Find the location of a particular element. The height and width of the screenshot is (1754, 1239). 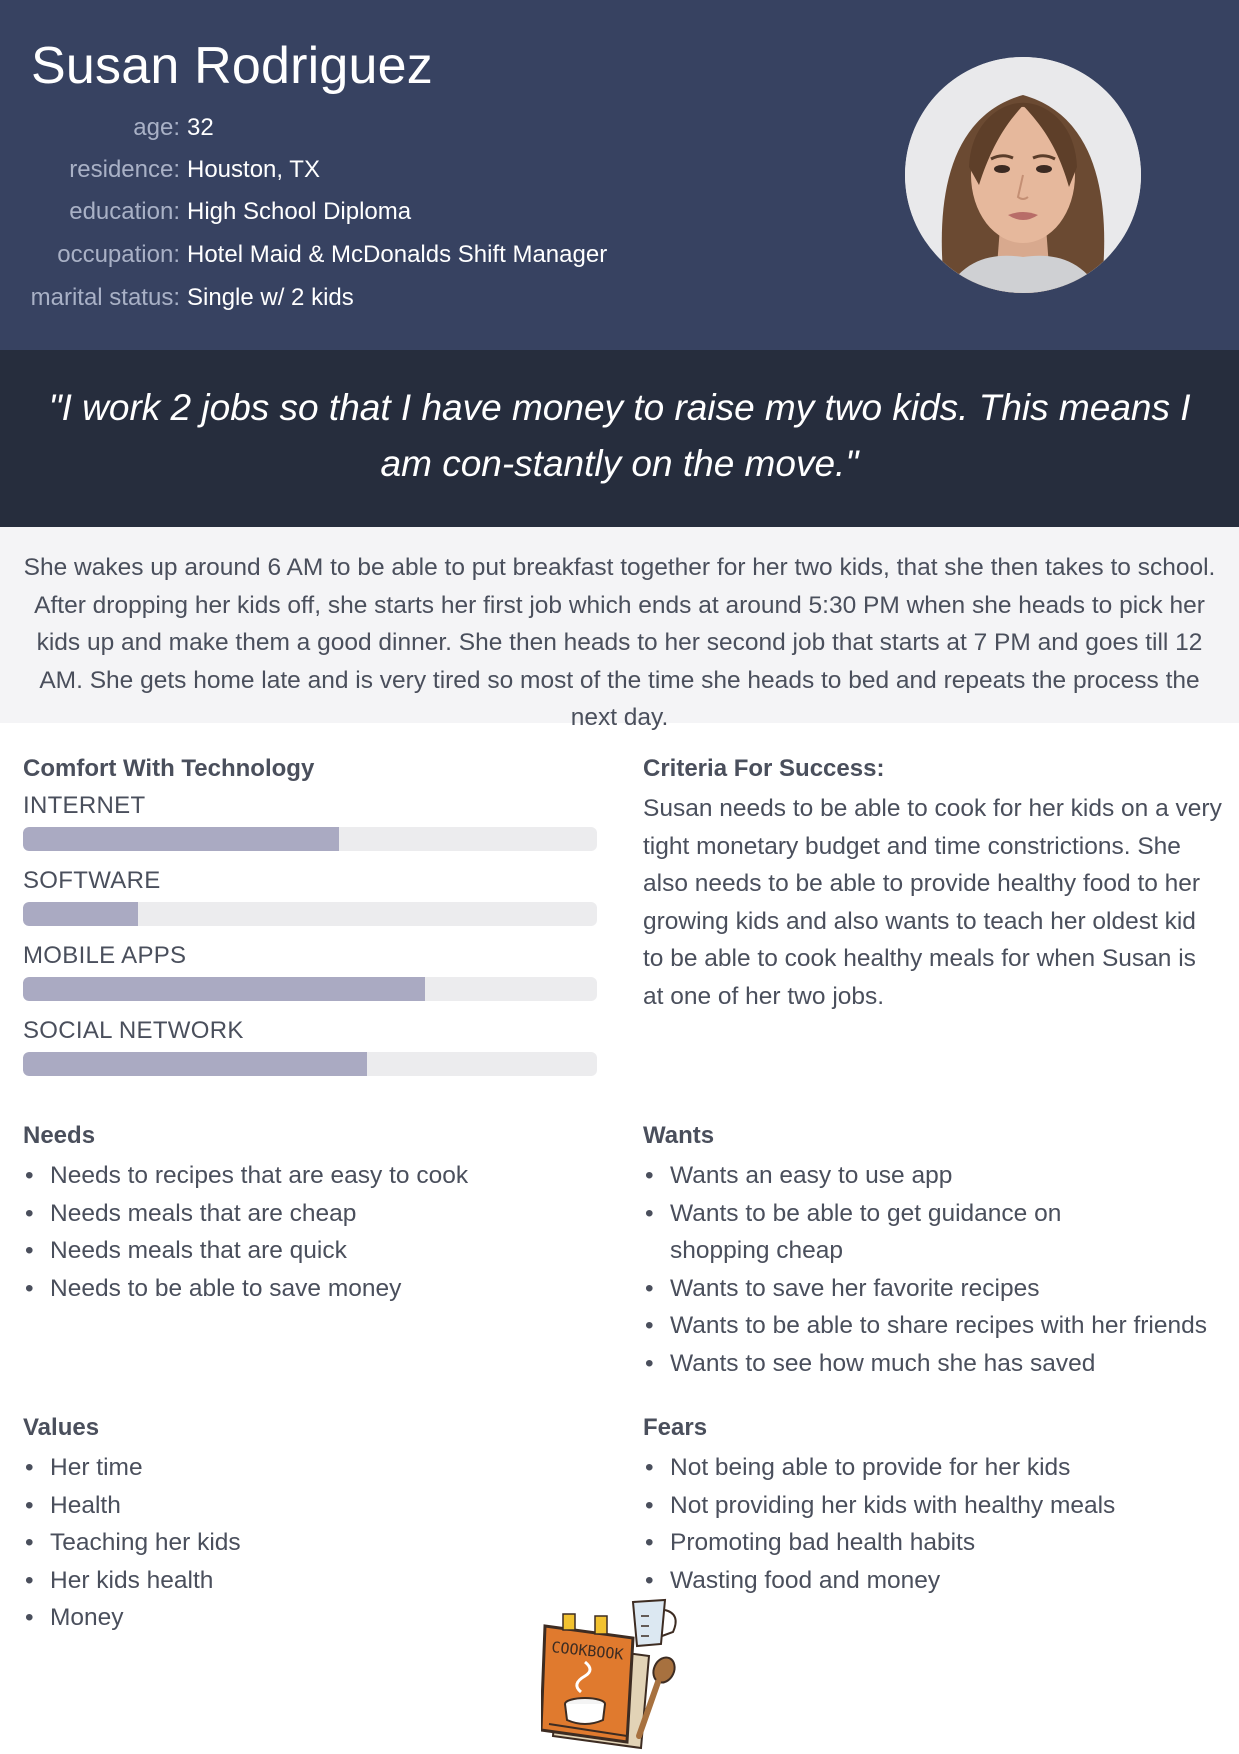

fears-title: Fears is located at coordinates (675, 1427).